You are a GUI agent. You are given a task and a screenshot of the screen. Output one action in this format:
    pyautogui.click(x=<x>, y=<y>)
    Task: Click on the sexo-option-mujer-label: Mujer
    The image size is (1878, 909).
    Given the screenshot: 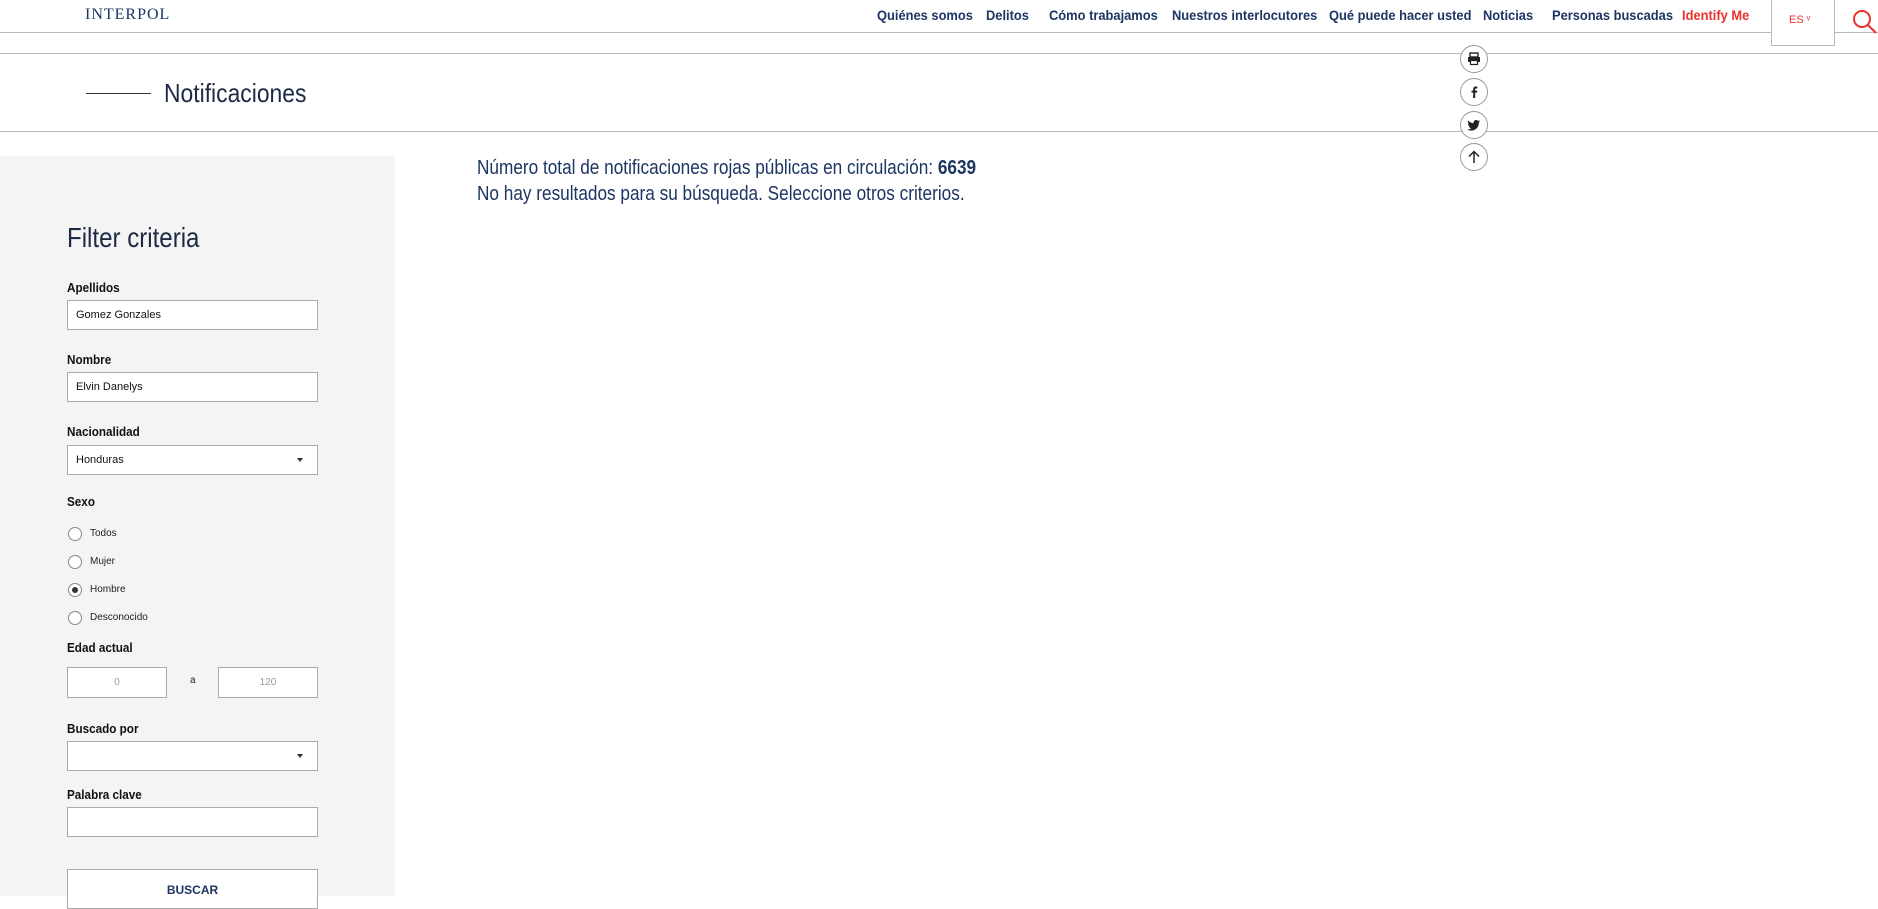 What is the action you would take?
    pyautogui.click(x=102, y=561)
    